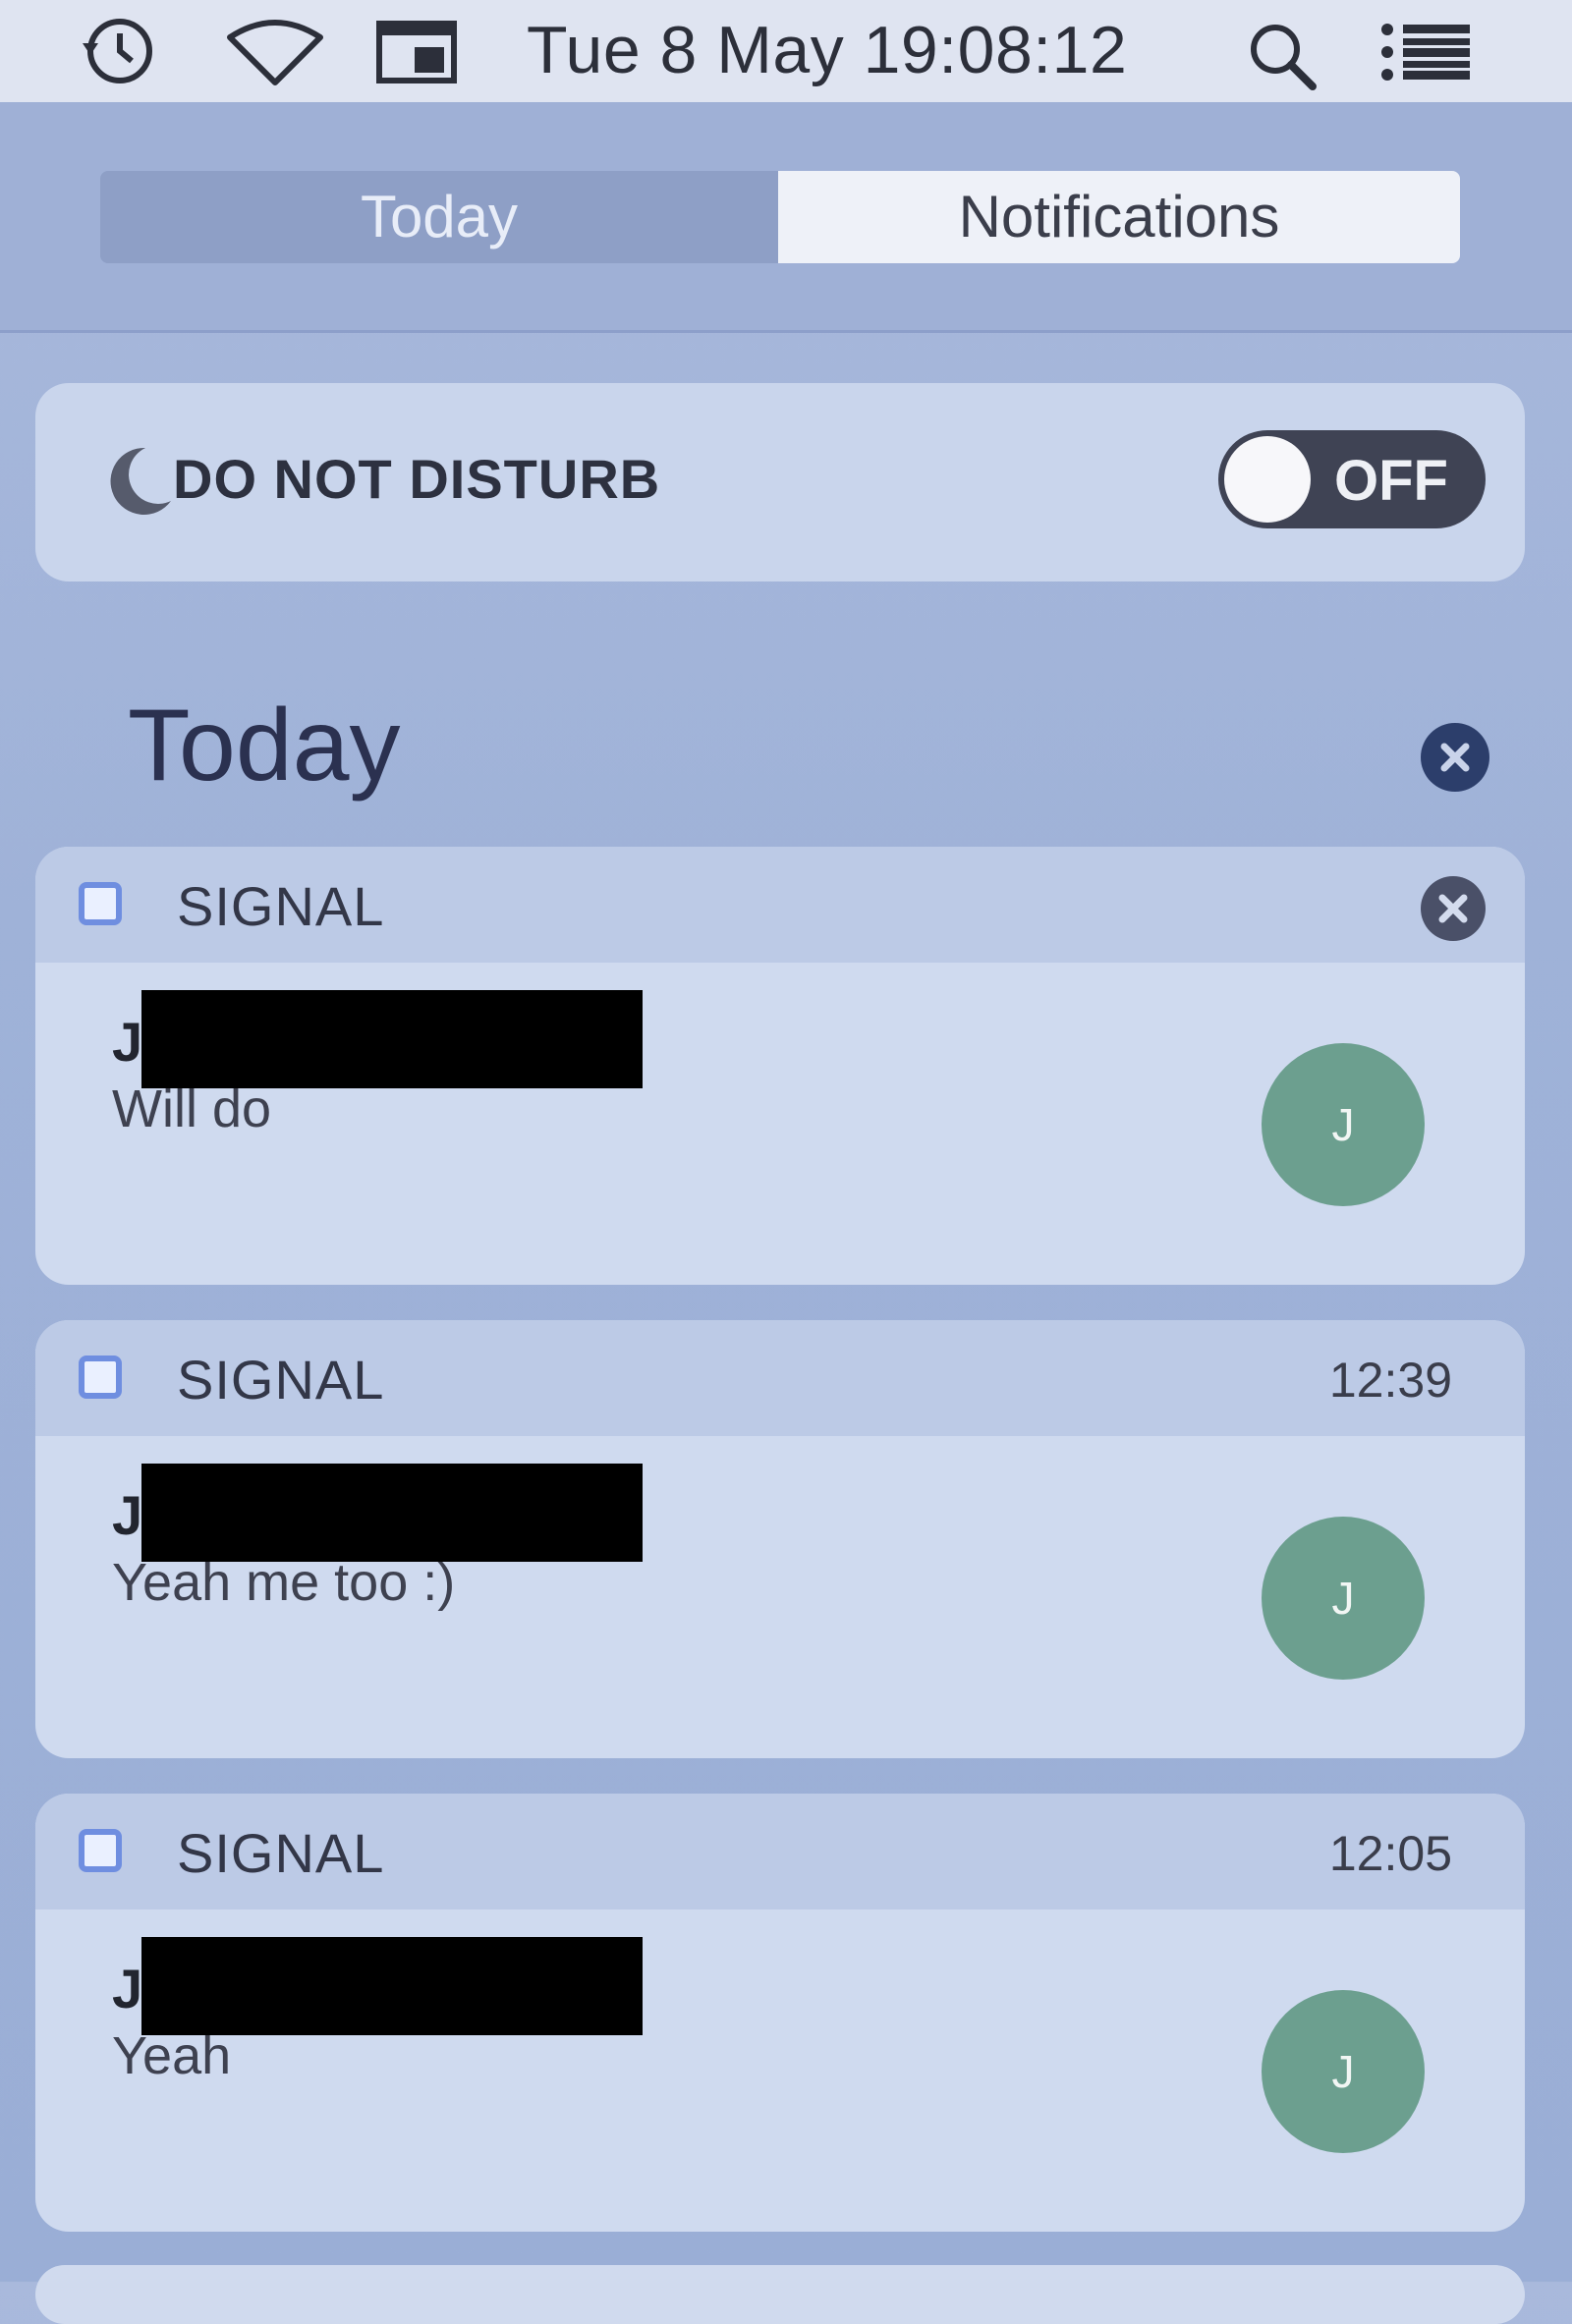  I want to click on notification-header: SIGNAL, so click(780, 905).